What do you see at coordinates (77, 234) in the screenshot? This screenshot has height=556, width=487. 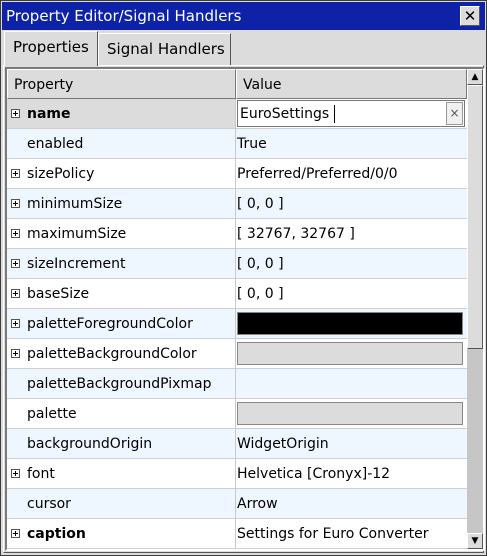 I see `property-name: maximumSize` at bounding box center [77, 234].